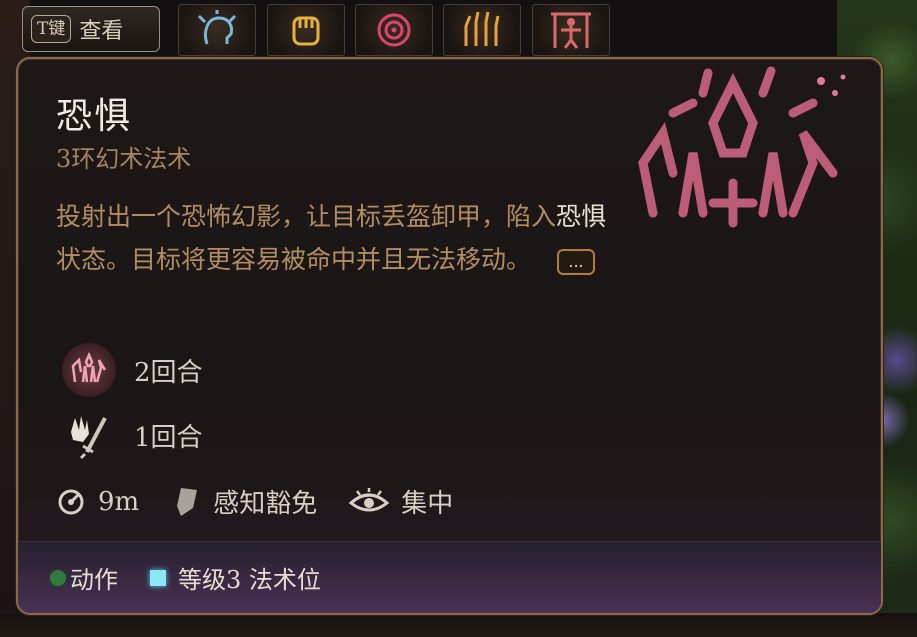 Image resolution: width=917 pixels, height=637 pixels. I want to click on eye-icon, so click(369, 499).